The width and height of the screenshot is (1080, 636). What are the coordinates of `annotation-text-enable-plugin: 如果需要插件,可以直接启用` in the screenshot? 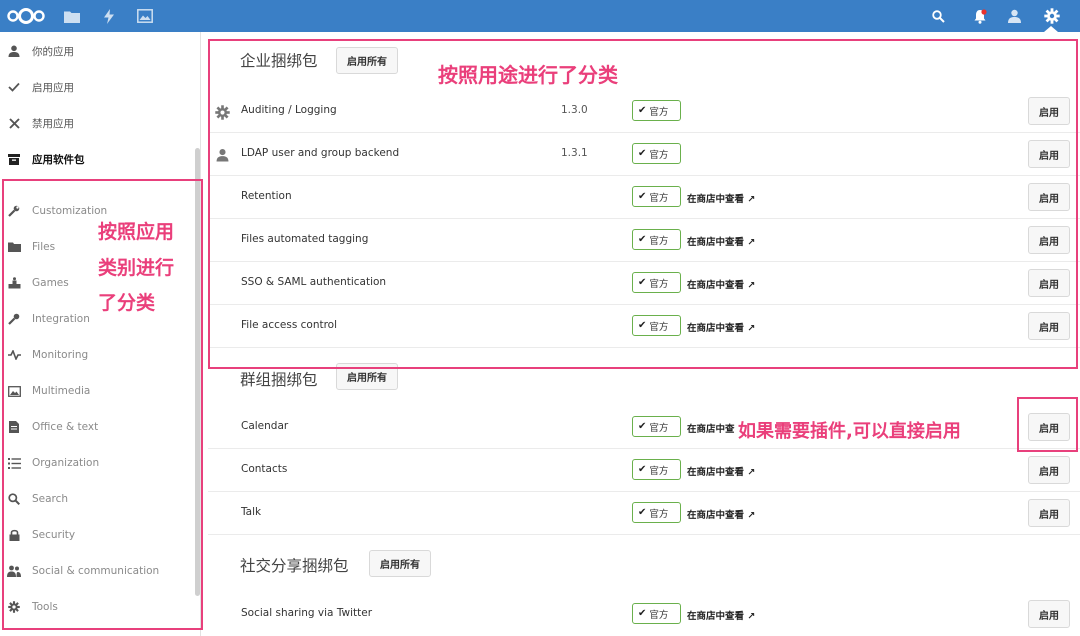 It's located at (849, 430).